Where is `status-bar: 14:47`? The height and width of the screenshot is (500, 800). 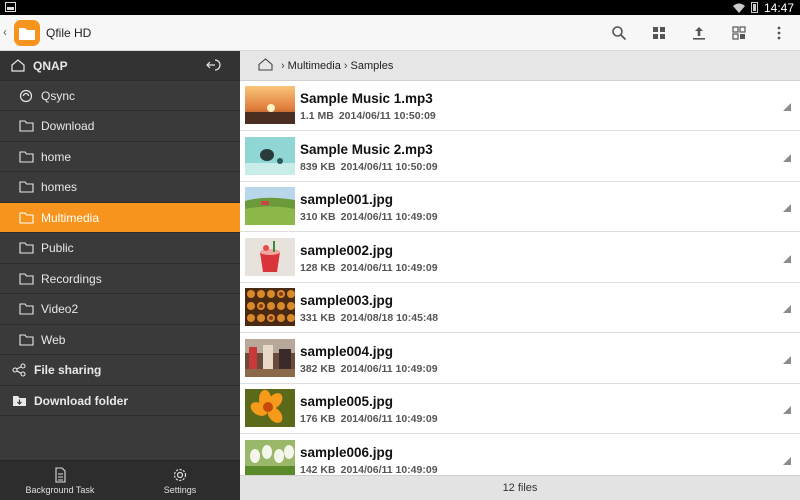 status-bar: 14:47 is located at coordinates (400, 7).